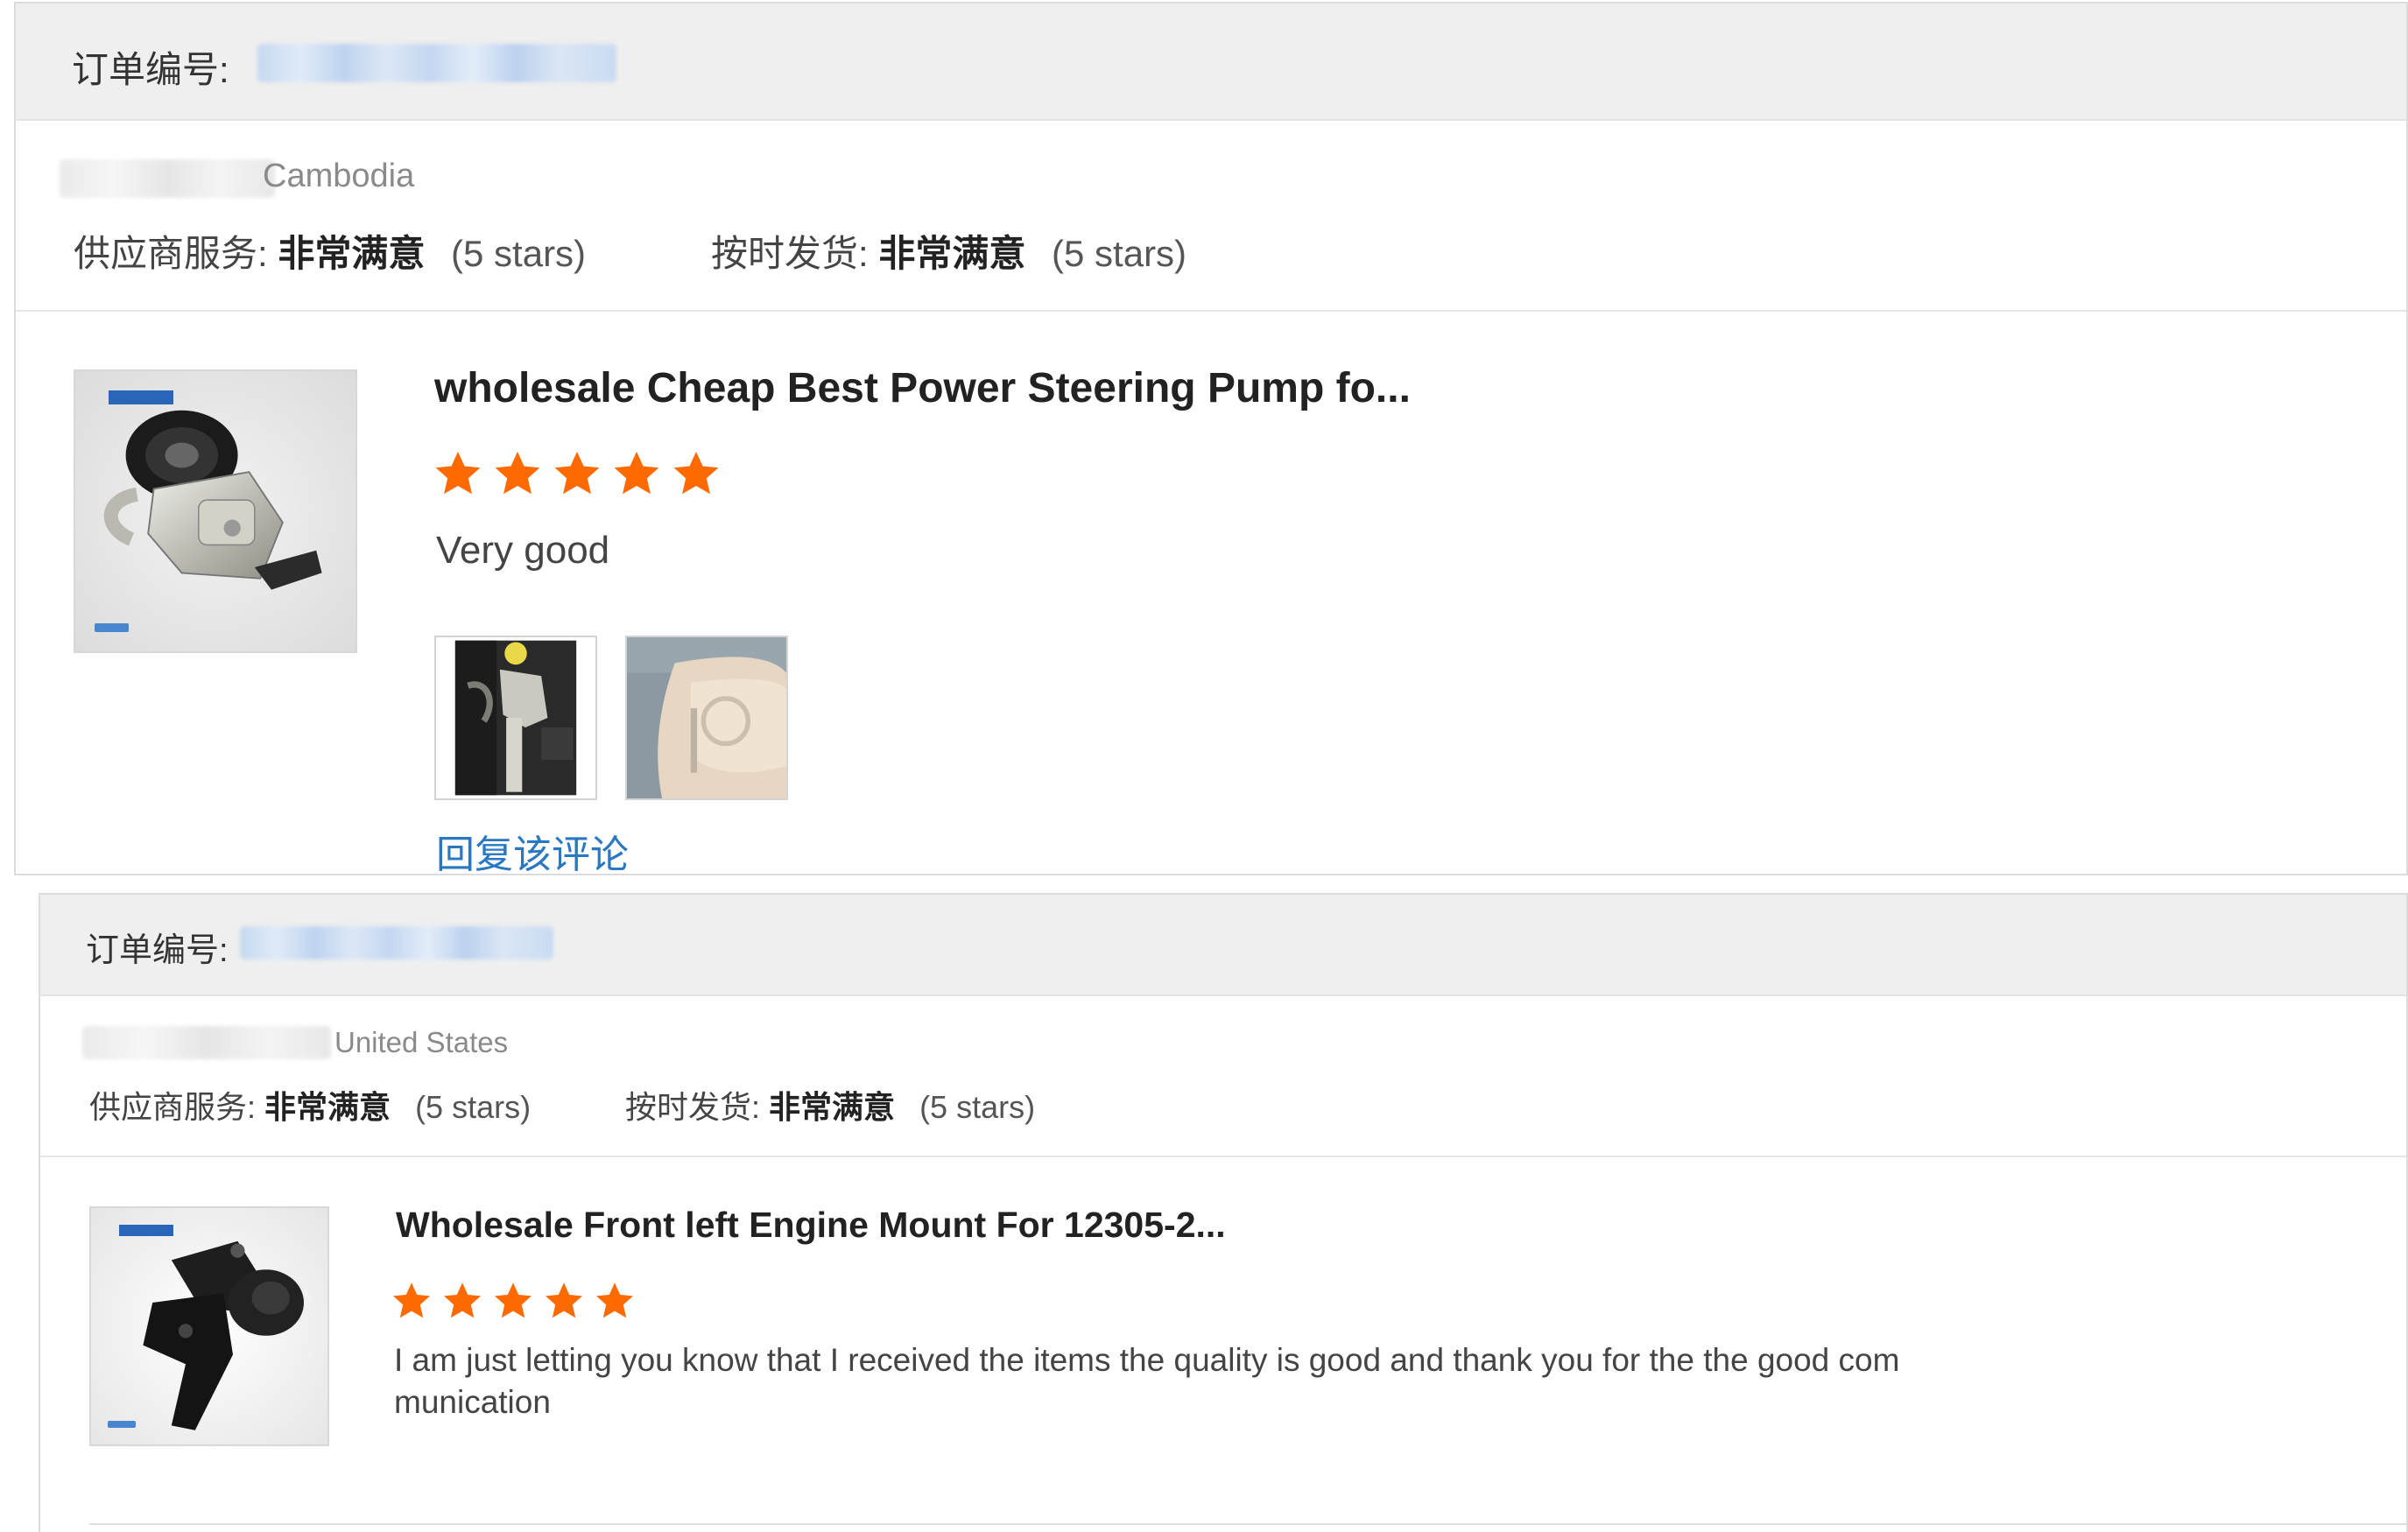 This screenshot has height=1532, width=2408. I want to click on engine-mount-image, so click(209, 1326).